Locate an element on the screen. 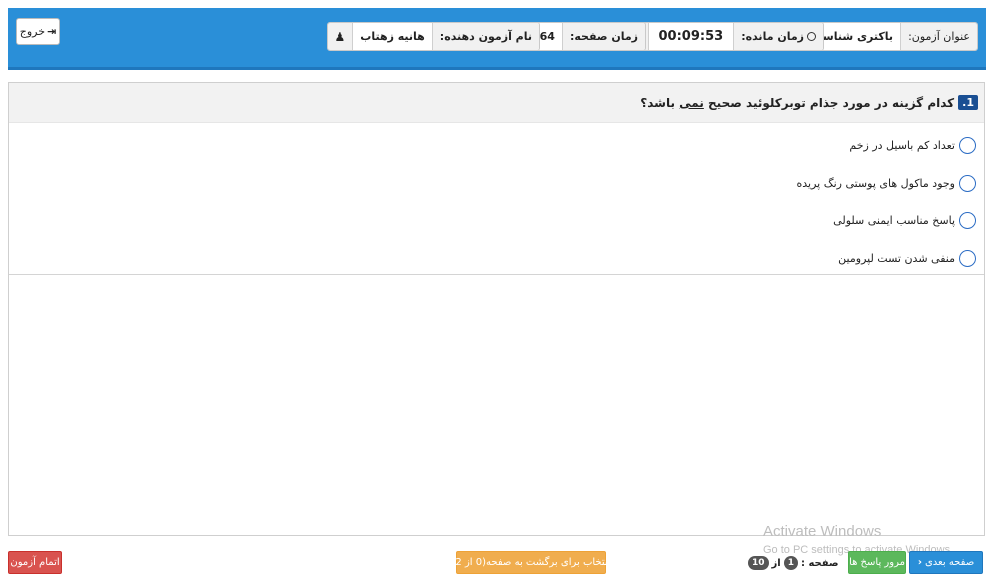 The image size is (986, 577). option-2: وجود ماکول های پوستی رنگ پریده is located at coordinates (492, 184).